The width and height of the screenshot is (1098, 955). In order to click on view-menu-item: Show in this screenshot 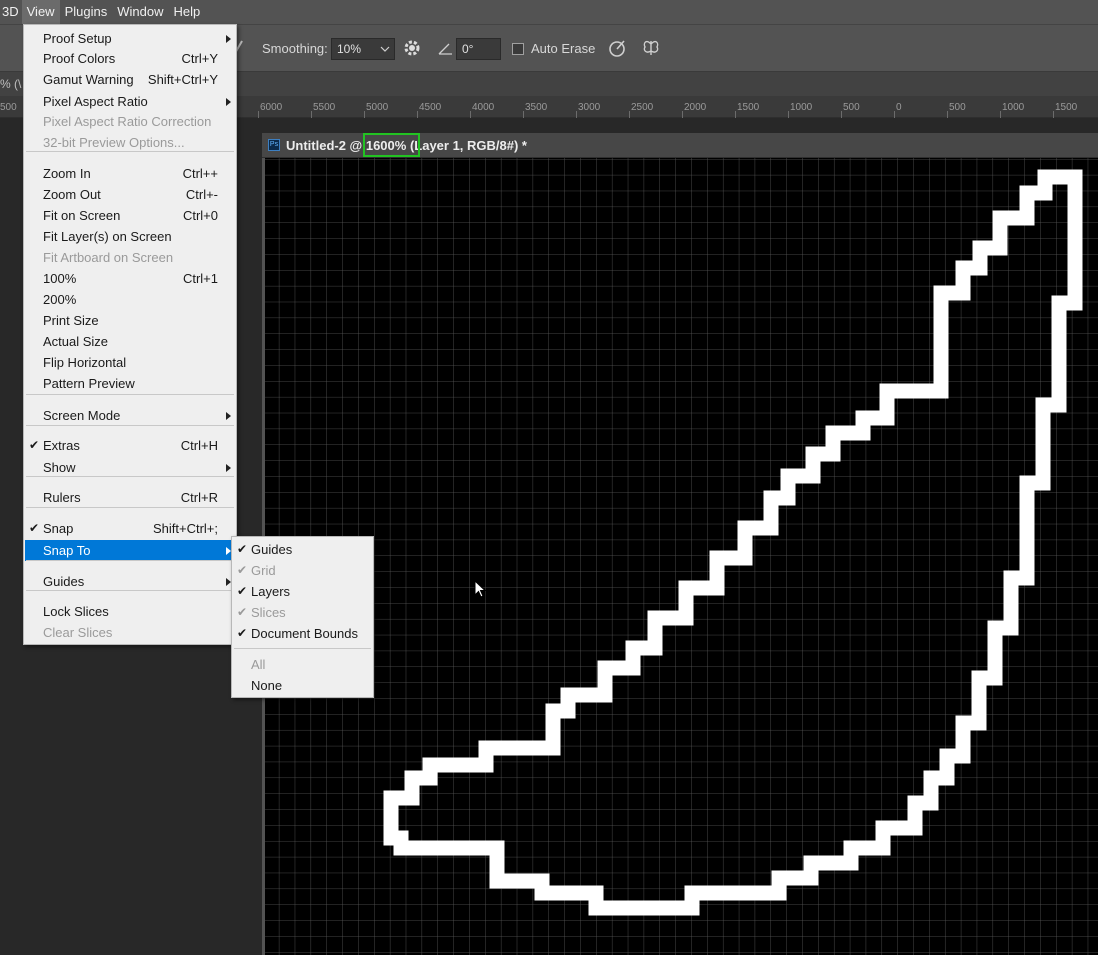, I will do `click(130, 467)`.